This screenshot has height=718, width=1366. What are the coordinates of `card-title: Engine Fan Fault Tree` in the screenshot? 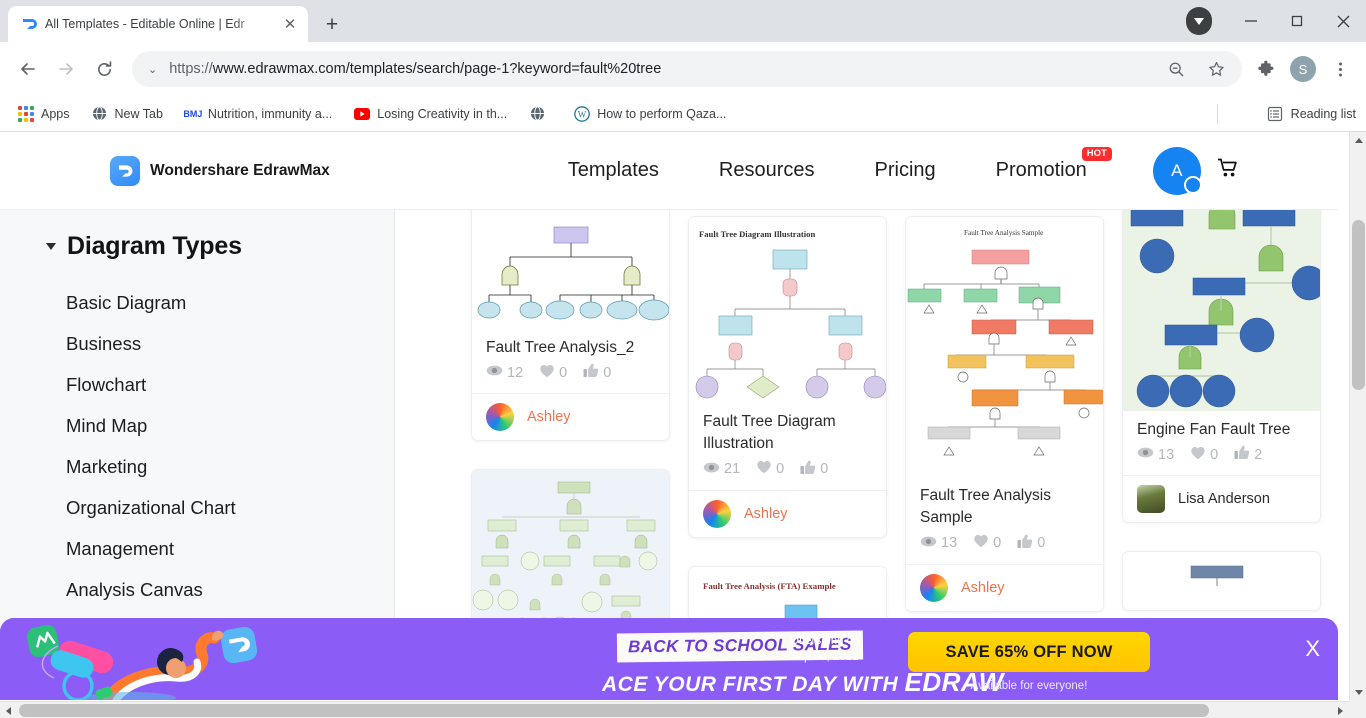 It's located at (1221, 430).